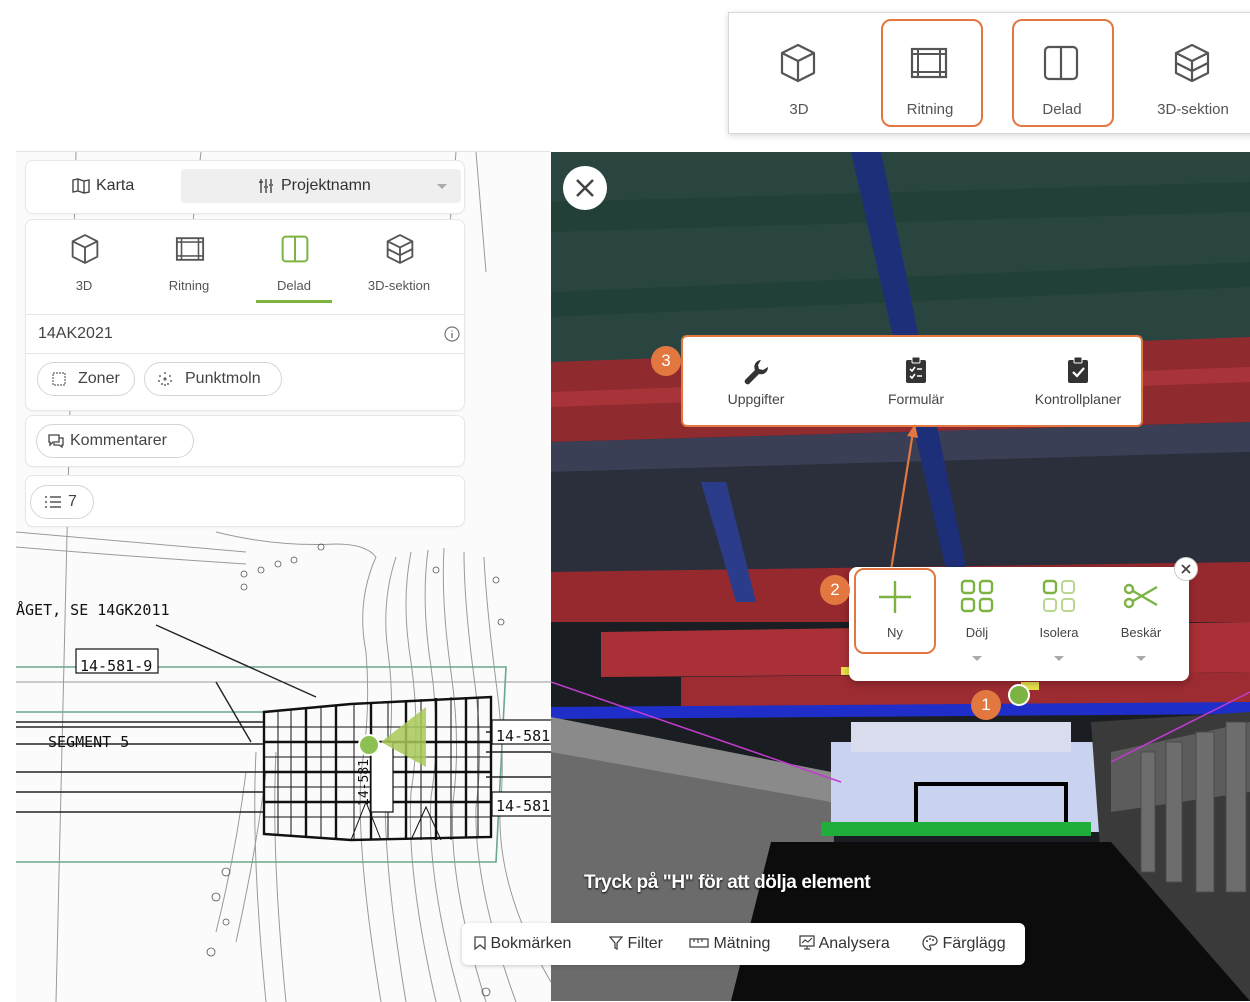  What do you see at coordinates (364, 782) in the screenshot?
I see `cad-label-vertical: 14-581` at bounding box center [364, 782].